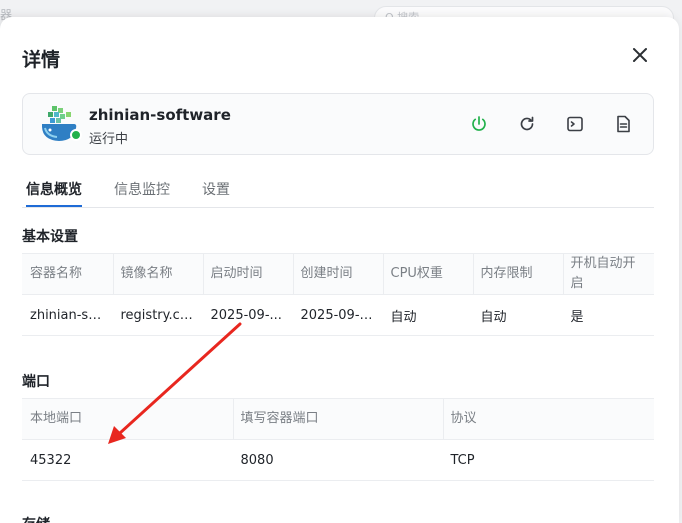 Image resolution: width=682 pixels, height=523 pixels. Describe the element at coordinates (36, 382) in the screenshot. I see `ports-title: 端口` at that location.